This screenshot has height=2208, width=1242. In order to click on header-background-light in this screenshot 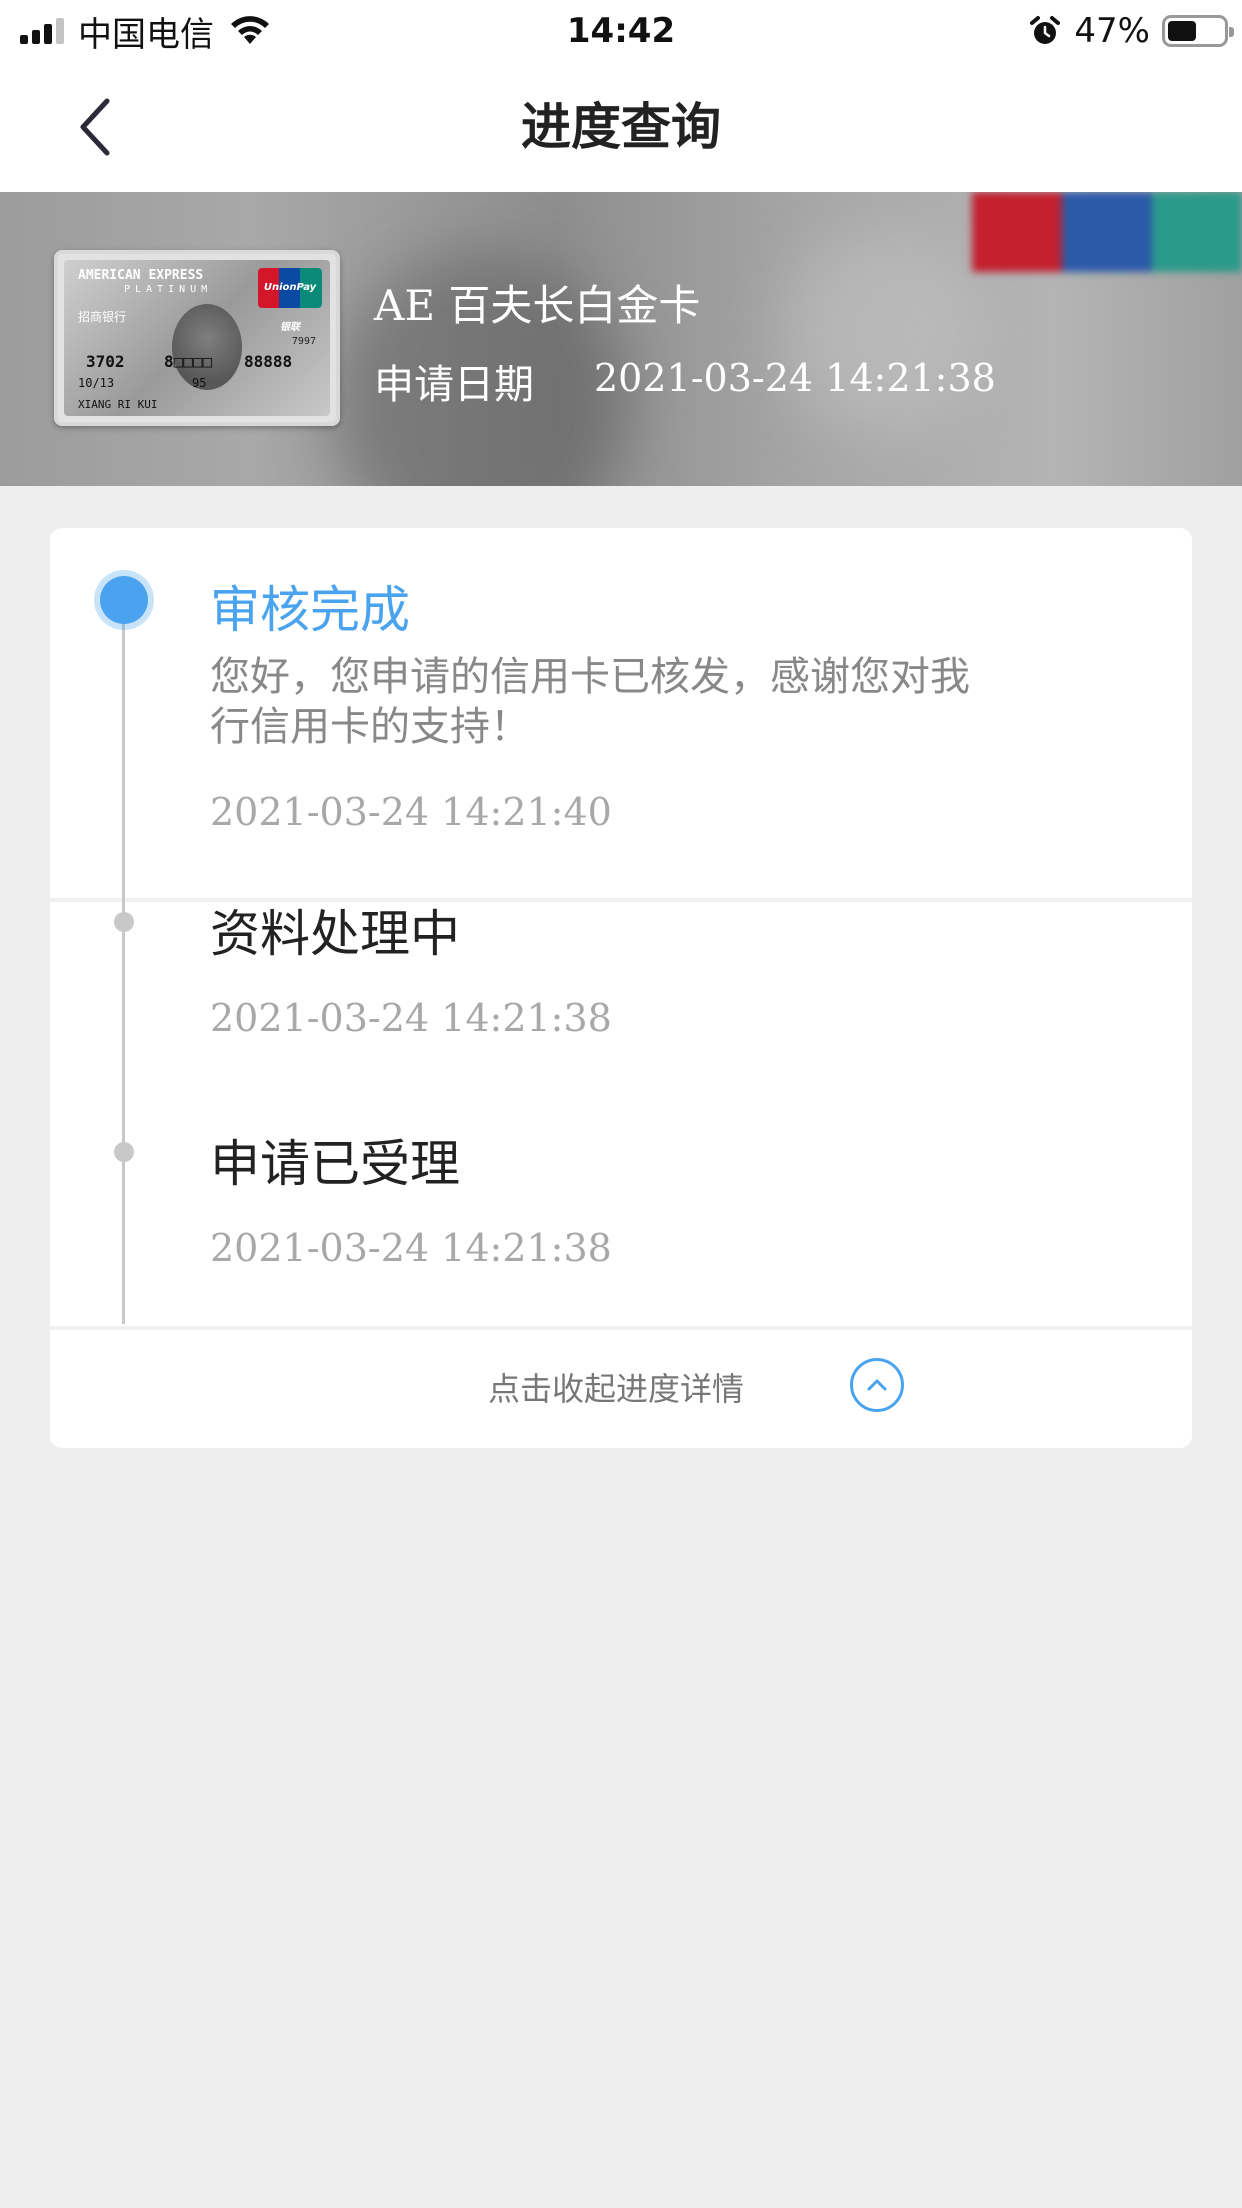, I will do `click(880, 332)`.